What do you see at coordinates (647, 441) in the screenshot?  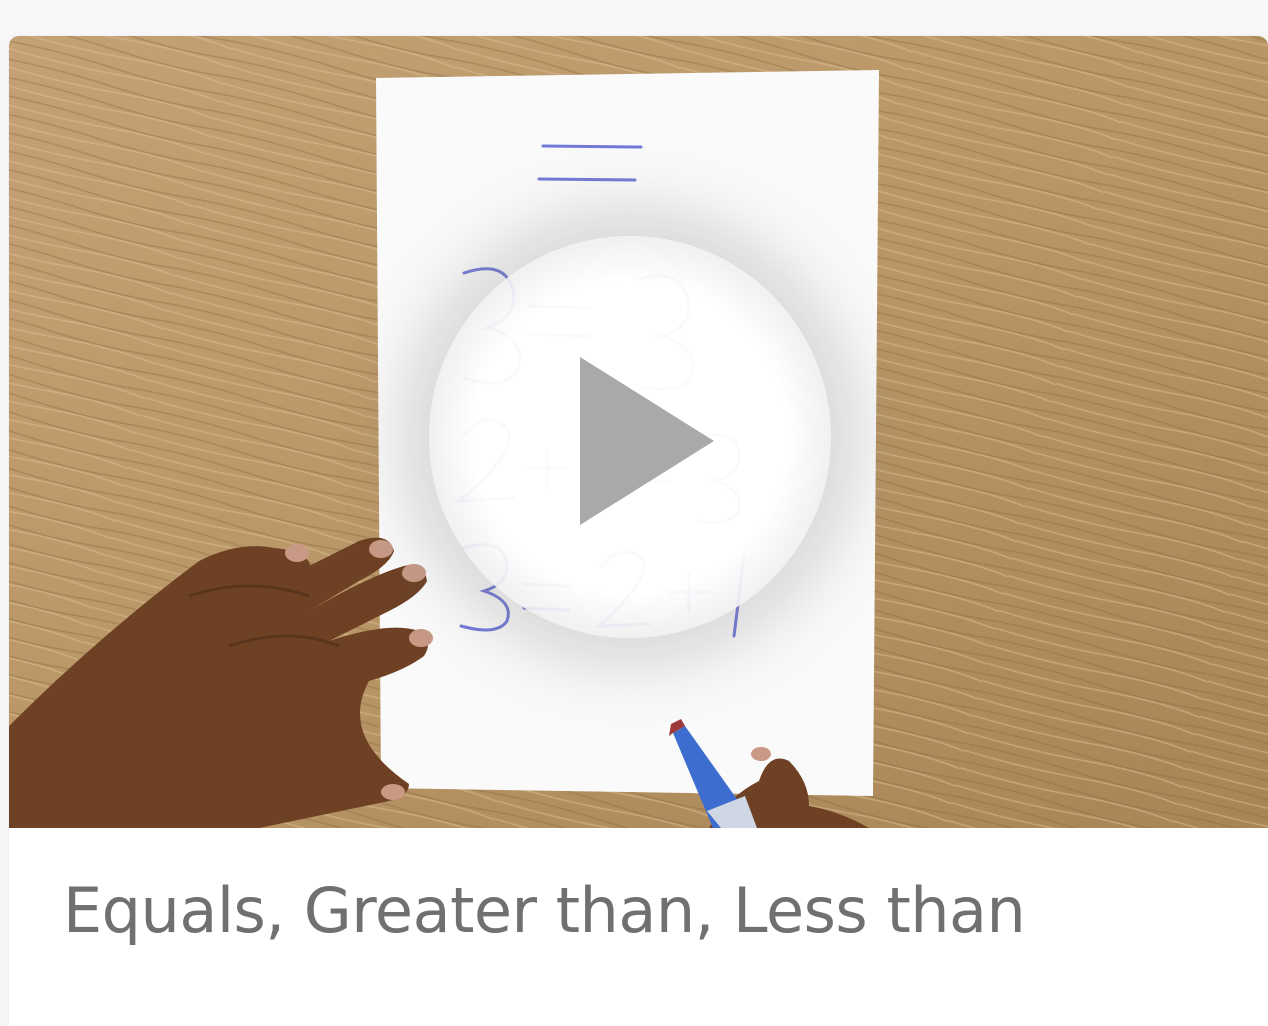 I see `play-icon` at bounding box center [647, 441].